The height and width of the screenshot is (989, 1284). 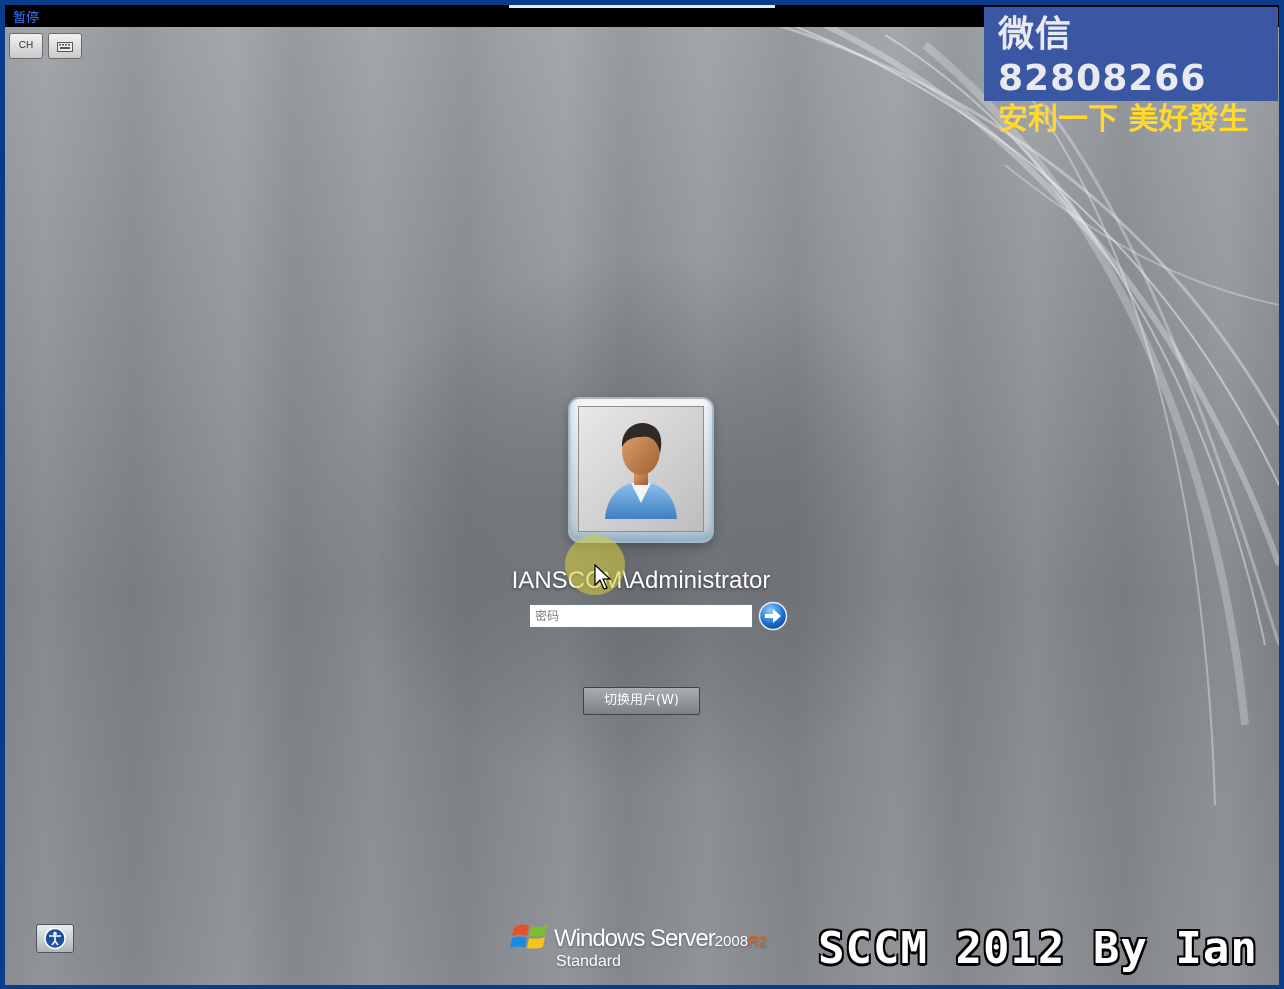 I want to click on switch-user-button: 切换用户(W), so click(x=641, y=701).